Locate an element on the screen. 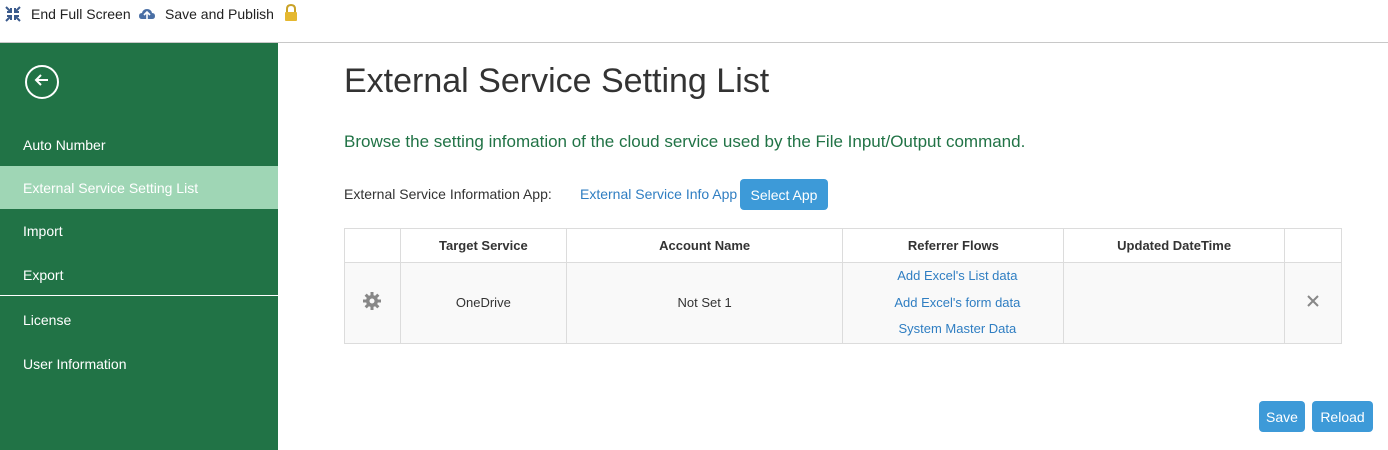 This screenshot has width=1388, height=450. sidebar-item-label: Export is located at coordinates (43, 274).